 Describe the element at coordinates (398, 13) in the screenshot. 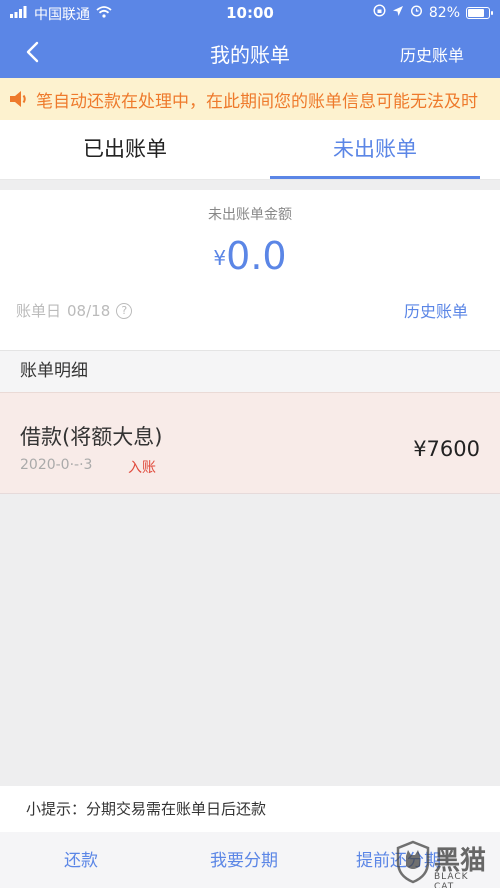

I see `location-icon` at that location.